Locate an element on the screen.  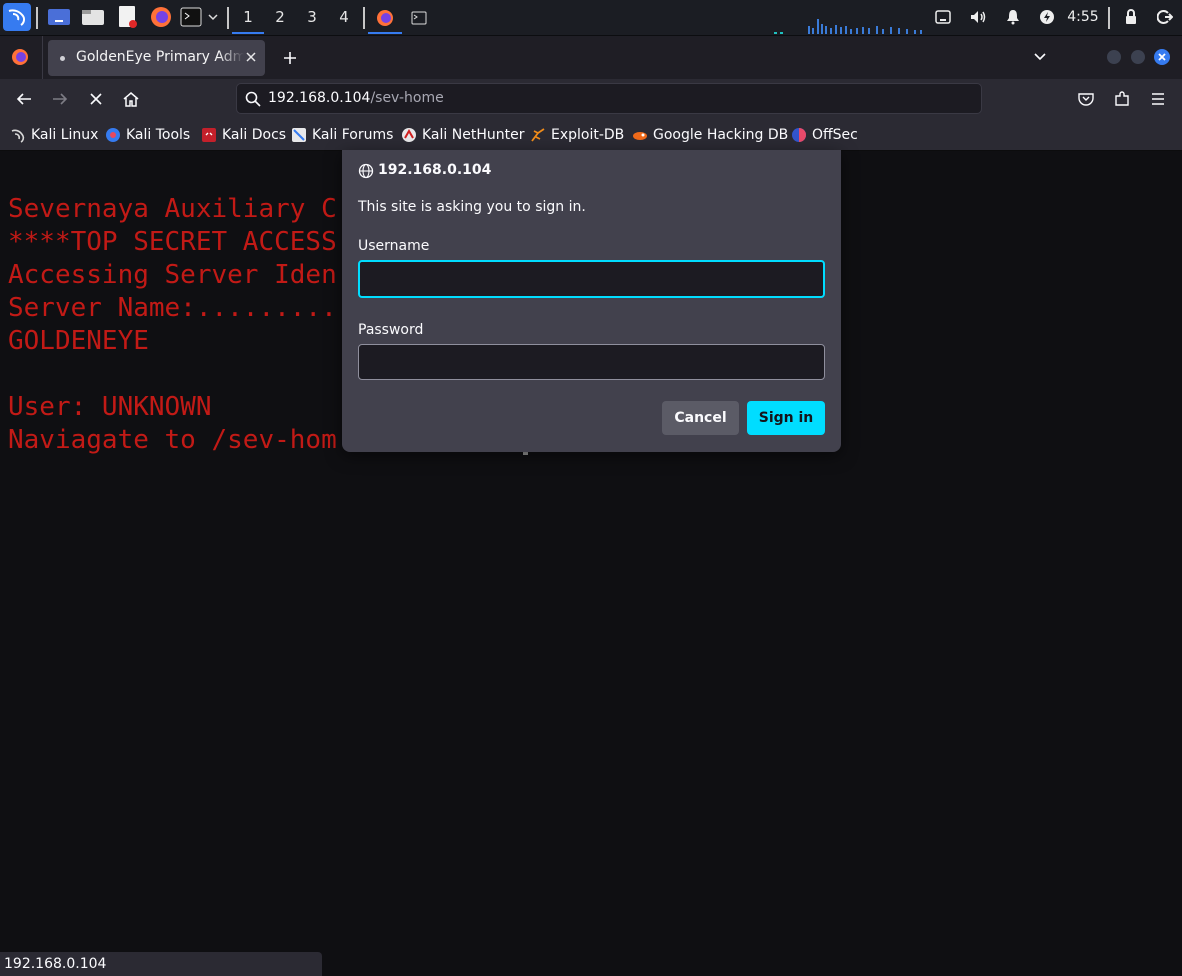
firefox-view-icon is located at coordinates (20, 57).